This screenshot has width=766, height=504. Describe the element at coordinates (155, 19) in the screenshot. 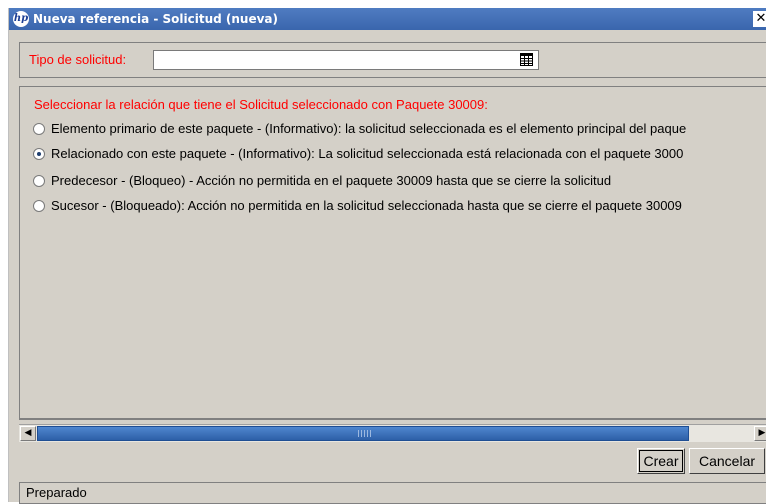

I see `window-title: Nueva referencia - Solicitud (nueva)` at that location.